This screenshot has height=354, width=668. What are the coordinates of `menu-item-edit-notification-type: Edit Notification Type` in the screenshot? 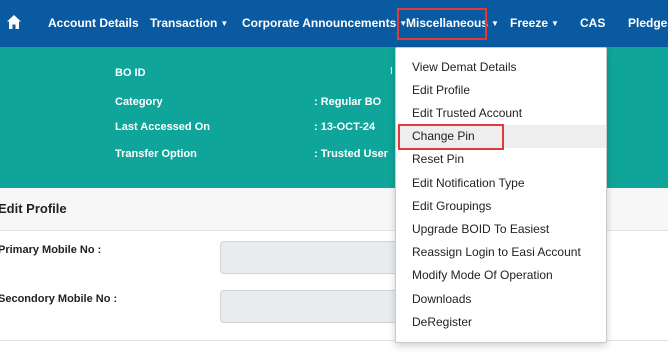 It's located at (501, 183).